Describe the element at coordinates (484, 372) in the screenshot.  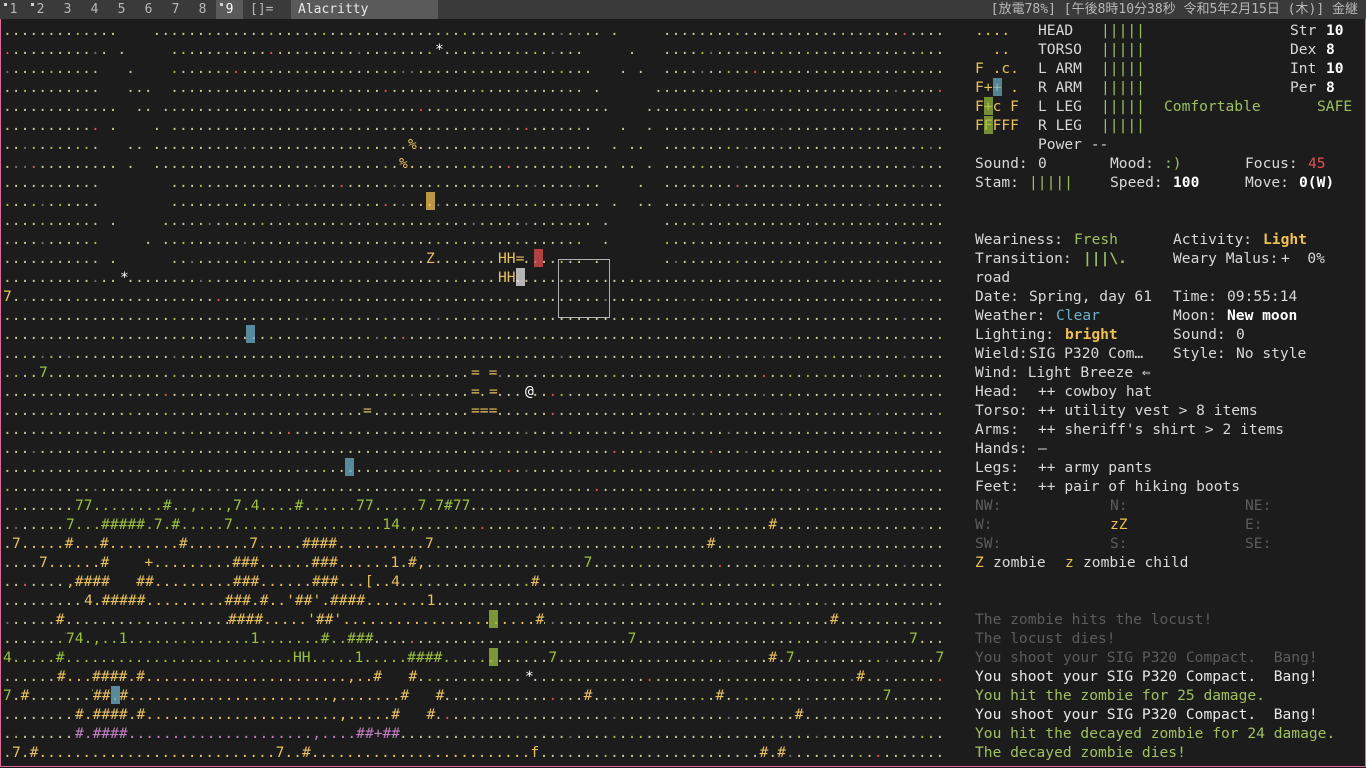
I see `map-object: = =` at that location.